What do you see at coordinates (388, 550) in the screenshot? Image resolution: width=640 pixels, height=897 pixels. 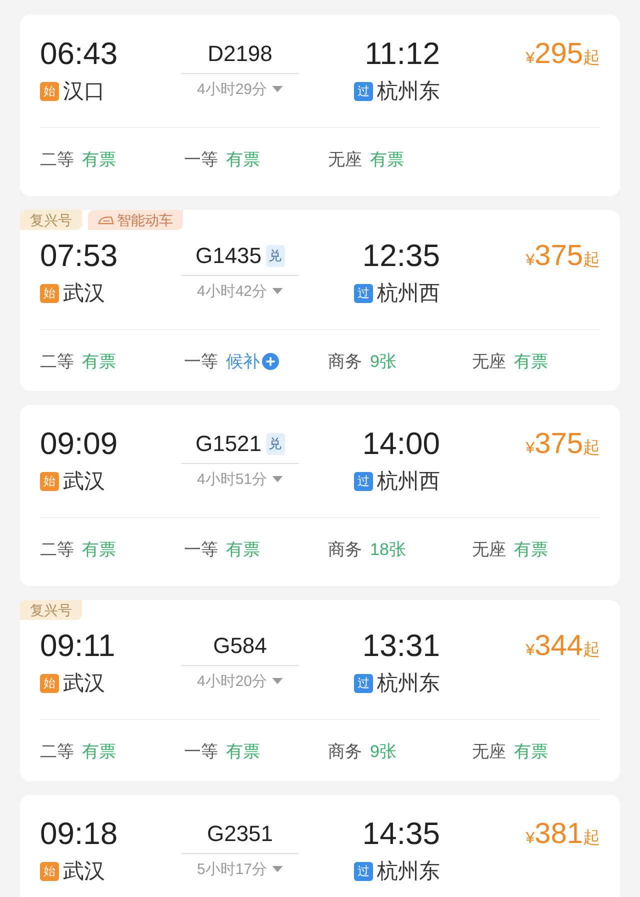 I see `seat-status: 18张` at bounding box center [388, 550].